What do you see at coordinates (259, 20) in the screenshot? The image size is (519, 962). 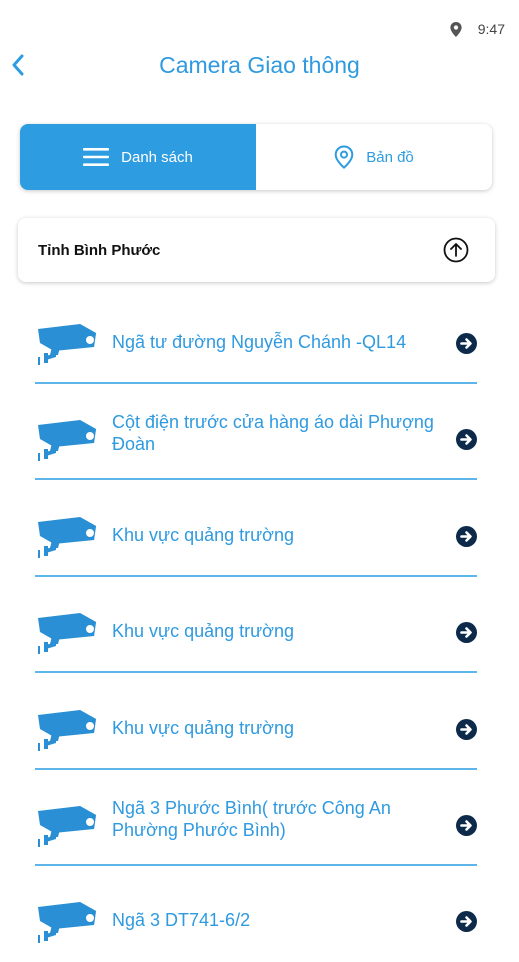 I see `status-bar: 9:47` at bounding box center [259, 20].